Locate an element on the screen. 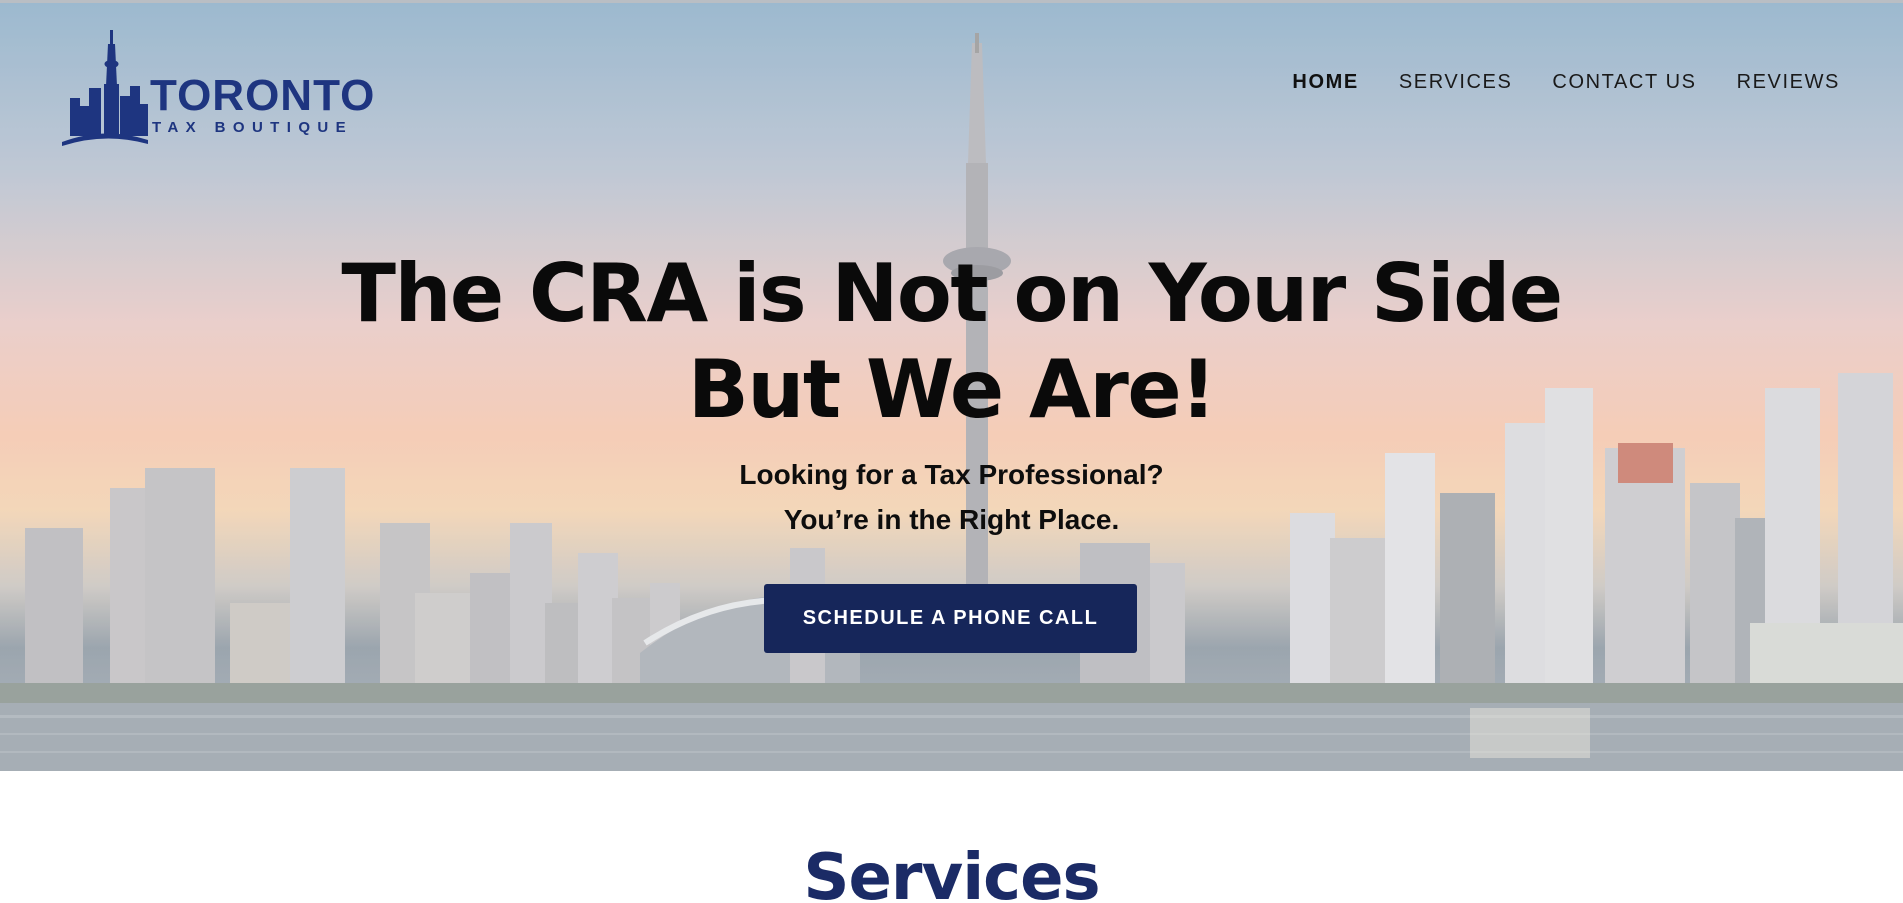 Image resolution: width=1903 pixels, height=903 pixels. nav-reviews: REVIEWS is located at coordinates (1788, 82).